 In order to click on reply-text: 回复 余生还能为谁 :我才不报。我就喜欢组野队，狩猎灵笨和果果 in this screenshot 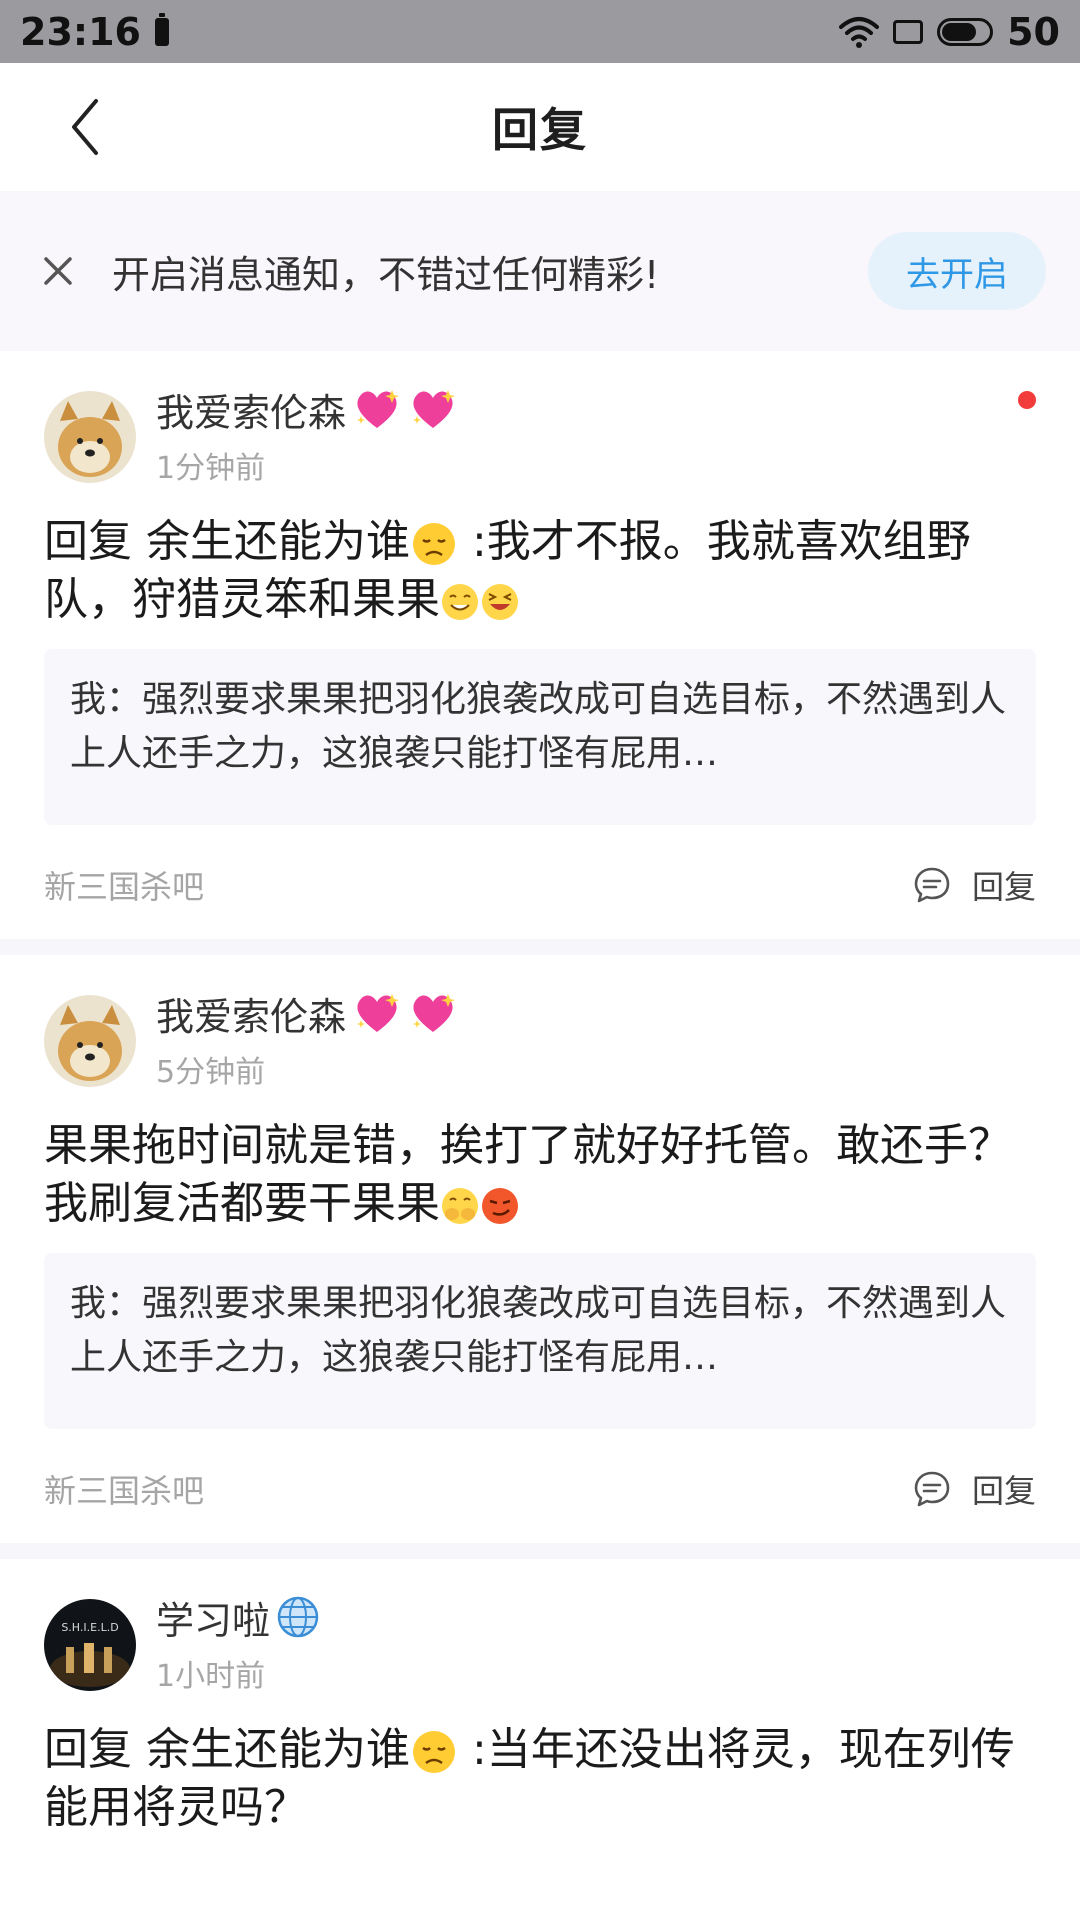, I will do `click(540, 571)`.